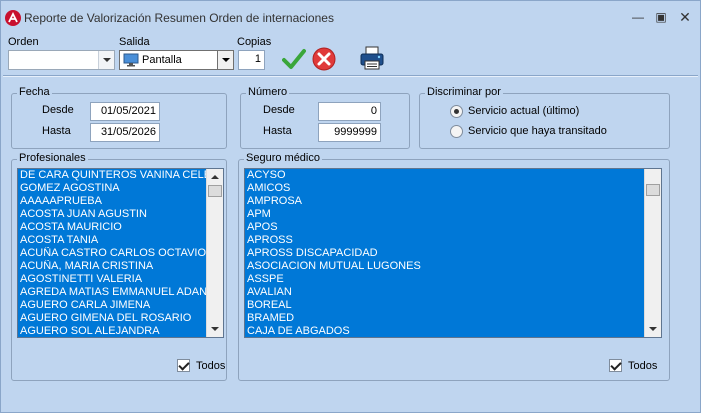 Image resolution: width=701 pixels, height=413 pixels. I want to click on cancel-icon, so click(324, 59).